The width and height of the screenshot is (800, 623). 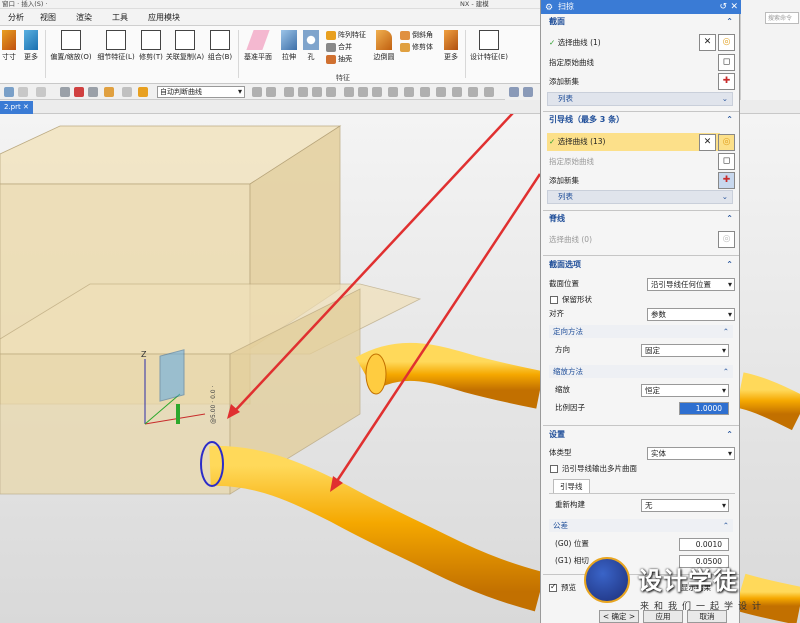 I want to click on offset-scale-button: 偏置/缩放(O), so click(x=71, y=46).